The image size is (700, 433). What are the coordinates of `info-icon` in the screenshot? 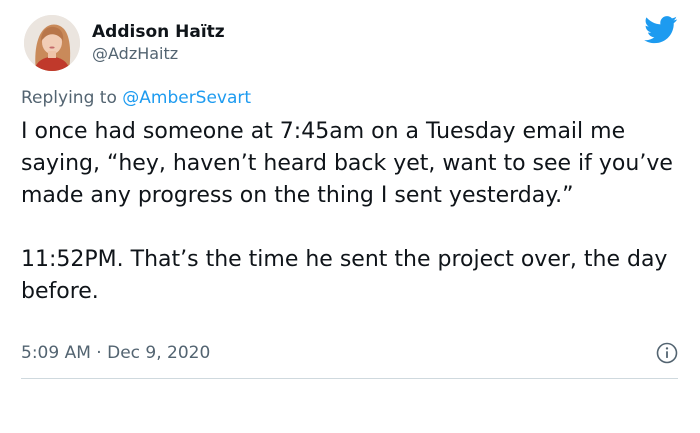 It's located at (667, 353).